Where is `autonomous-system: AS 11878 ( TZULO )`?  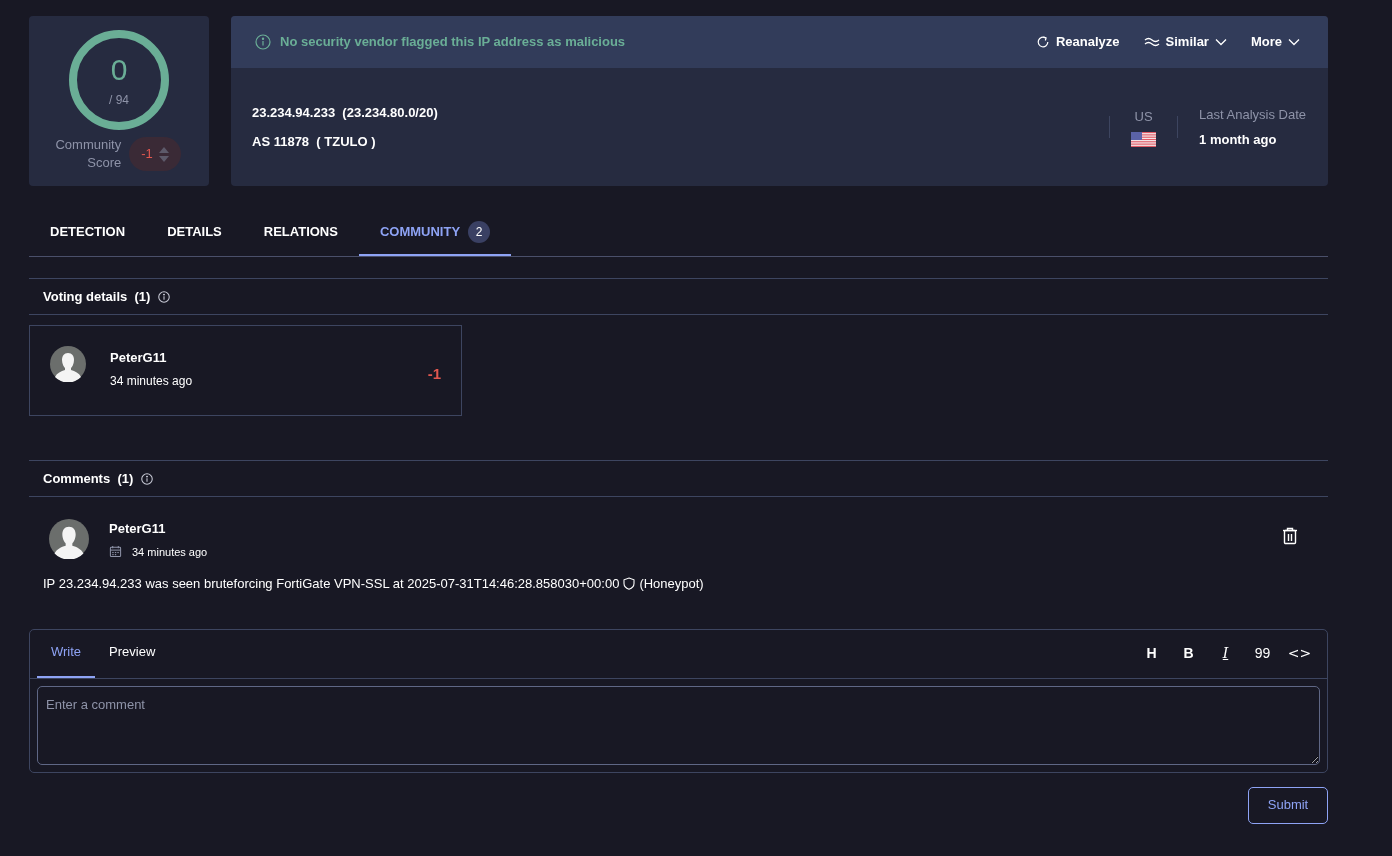
autonomous-system: AS 11878 ( TZULO ) is located at coordinates (314, 142).